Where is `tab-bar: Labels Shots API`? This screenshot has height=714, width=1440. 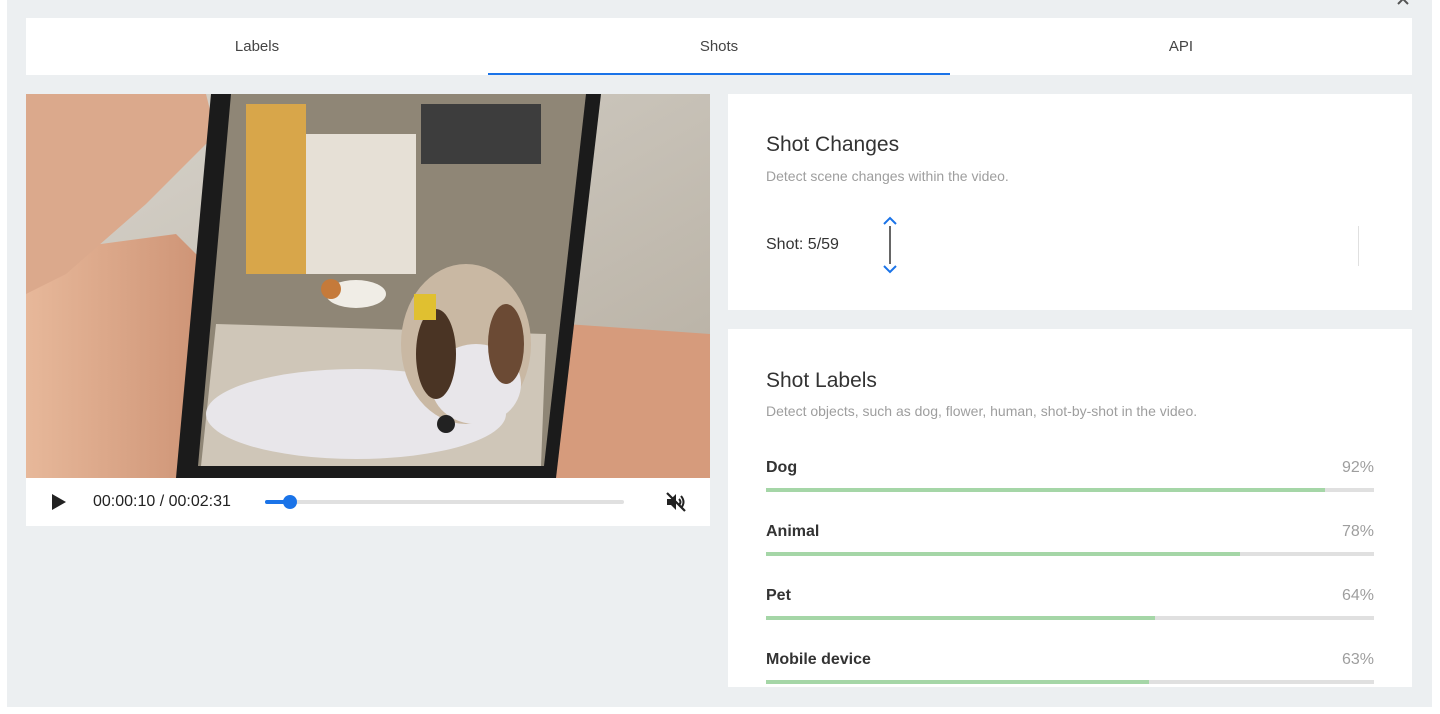 tab-bar: Labels Shots API is located at coordinates (719, 46).